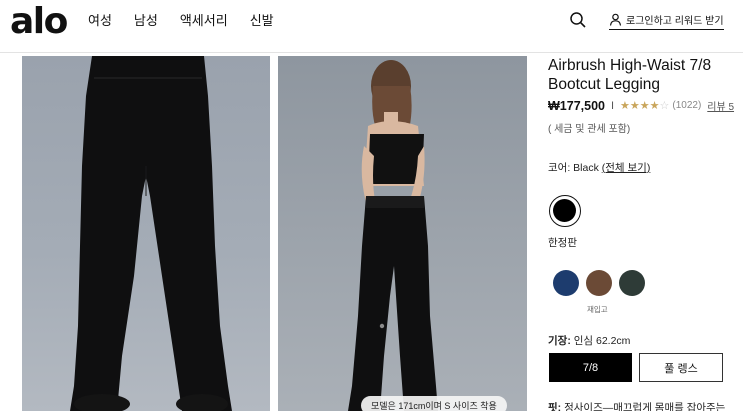 This screenshot has height=411, width=743. What do you see at coordinates (204, 21) in the screenshot?
I see `nav-item-accessories: 액세서리` at bounding box center [204, 21].